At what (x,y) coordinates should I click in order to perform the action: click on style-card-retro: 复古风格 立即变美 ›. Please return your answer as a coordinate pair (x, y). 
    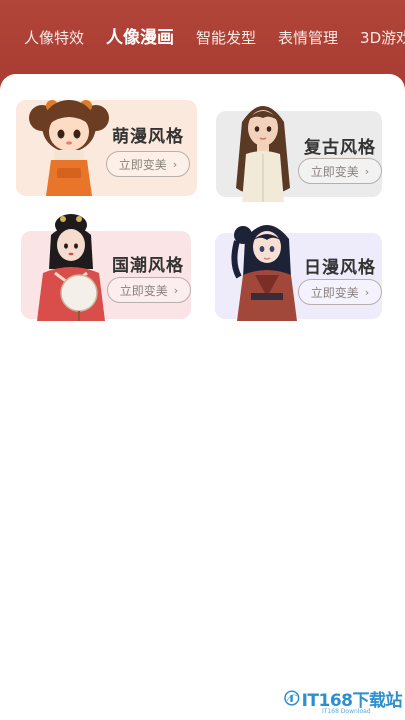
    Looking at the image, I should click on (299, 154).